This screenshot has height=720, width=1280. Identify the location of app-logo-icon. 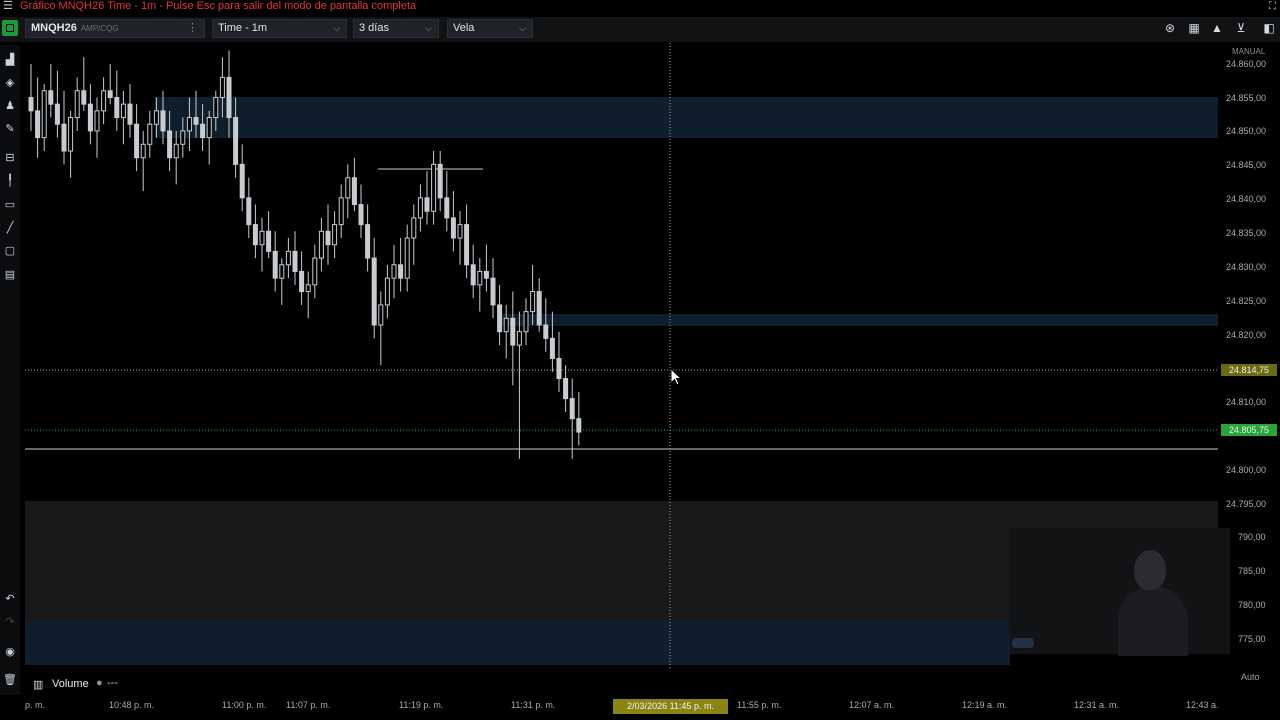
(10, 28).